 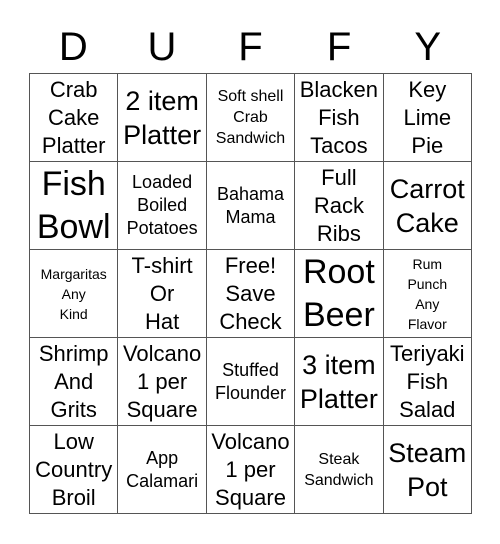 What do you see at coordinates (162, 294) in the screenshot?
I see `bingo-cell: T-shirt Or Hat` at bounding box center [162, 294].